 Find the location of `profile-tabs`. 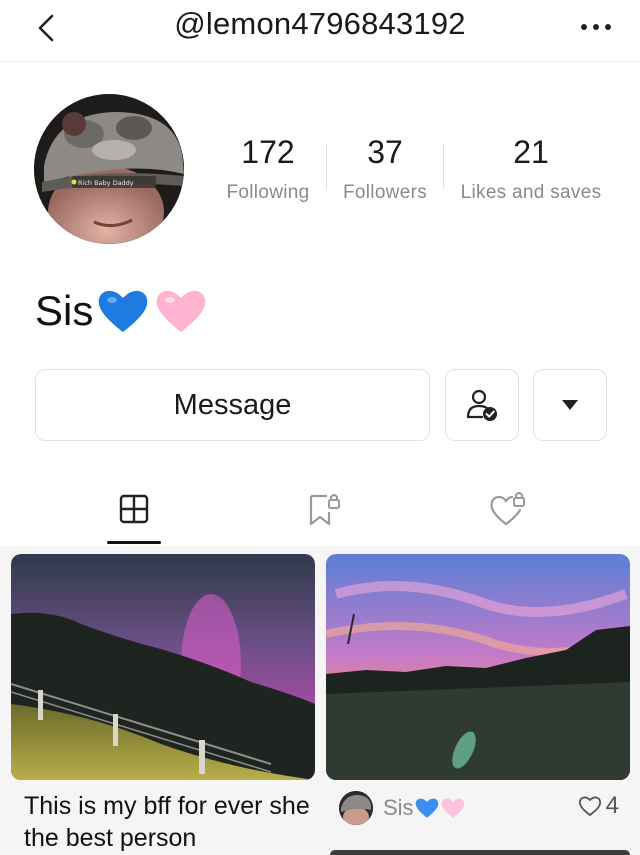

profile-tabs is located at coordinates (320, 514).